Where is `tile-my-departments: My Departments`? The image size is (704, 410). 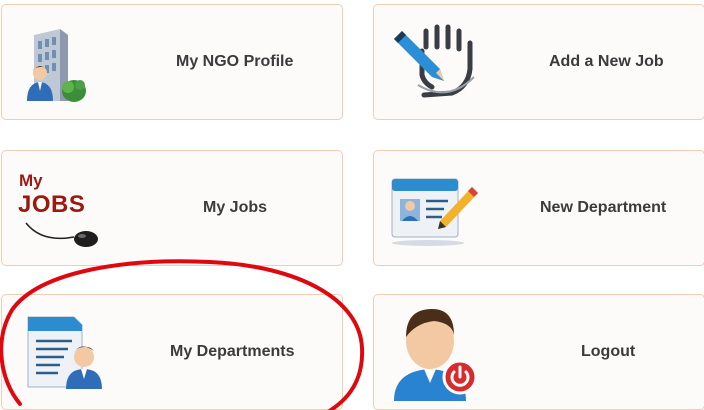 tile-my-departments: My Departments is located at coordinates (172, 352).